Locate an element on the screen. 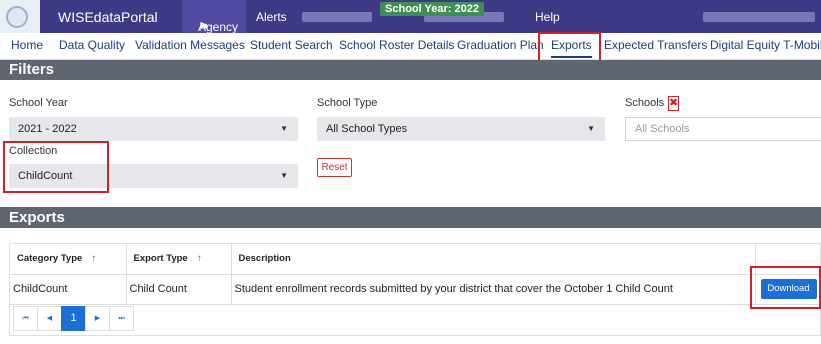 The image size is (821, 344). last-page-icon: ⏭ is located at coordinates (121, 318).